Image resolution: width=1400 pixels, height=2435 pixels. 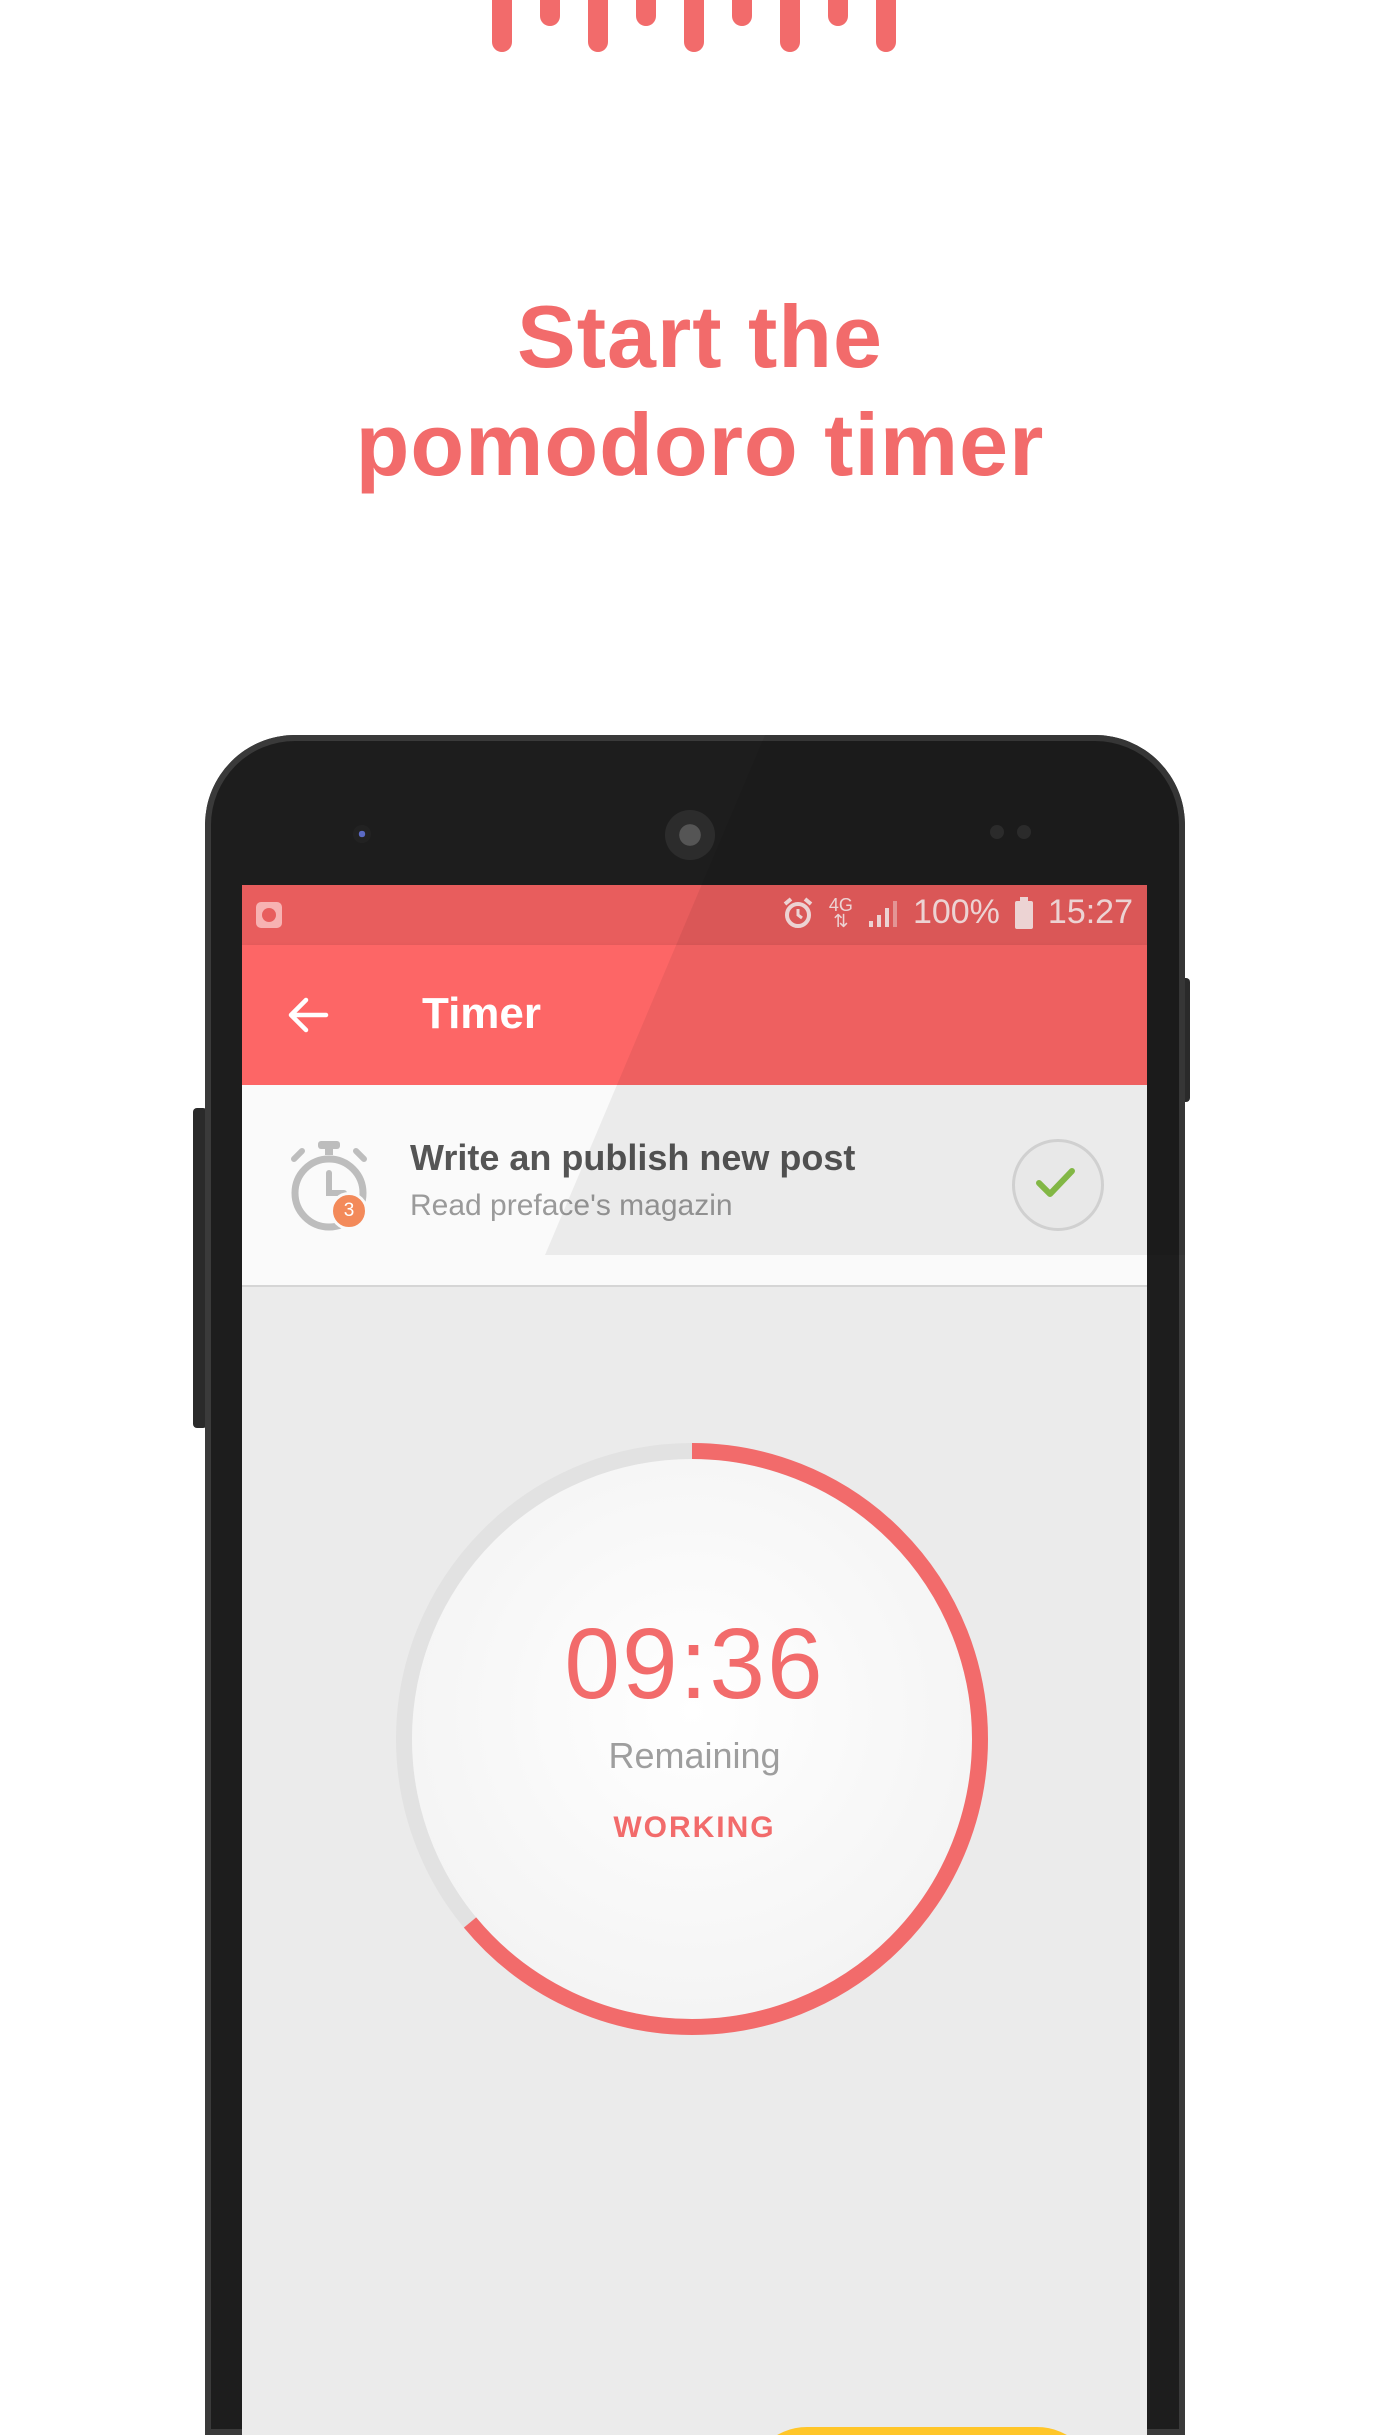 I want to click on app-bar: Timer, so click(x=694, y=1015).